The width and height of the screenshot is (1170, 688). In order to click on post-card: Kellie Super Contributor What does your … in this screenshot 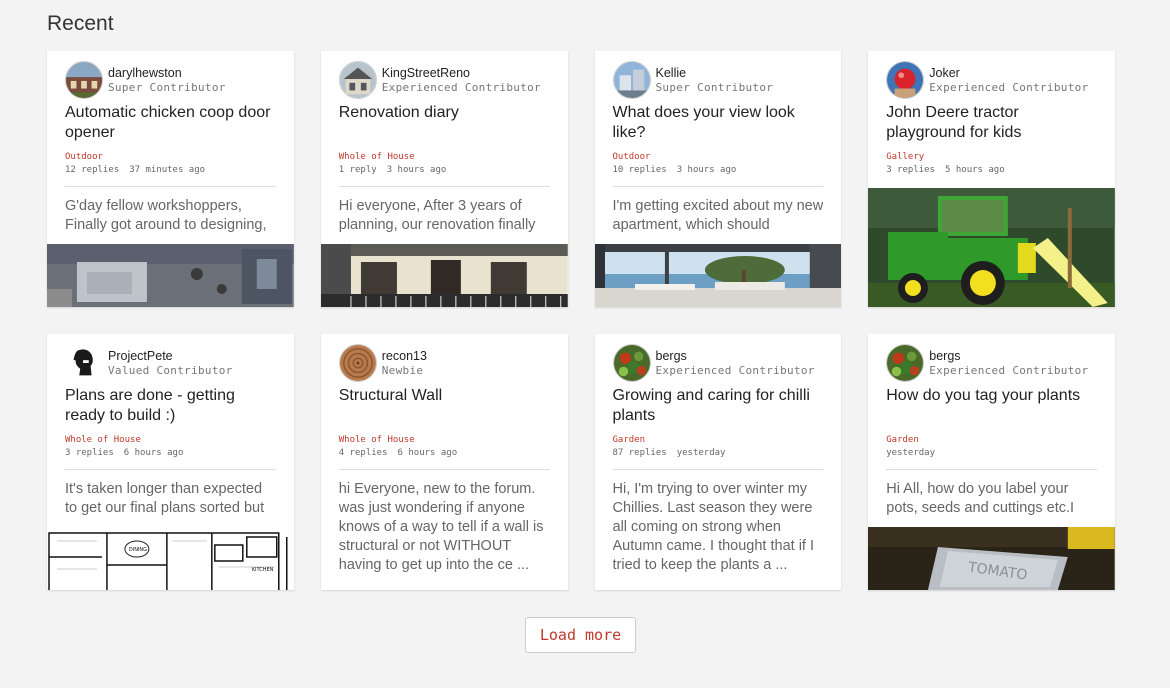, I will do `click(718, 179)`.